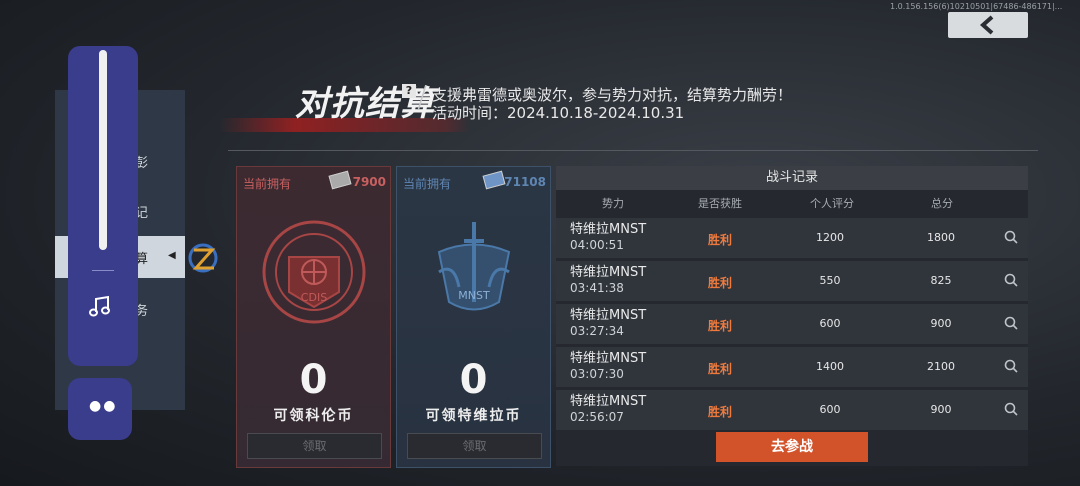  What do you see at coordinates (613, 203) in the screenshot?
I see `col-faction: 势力` at bounding box center [613, 203].